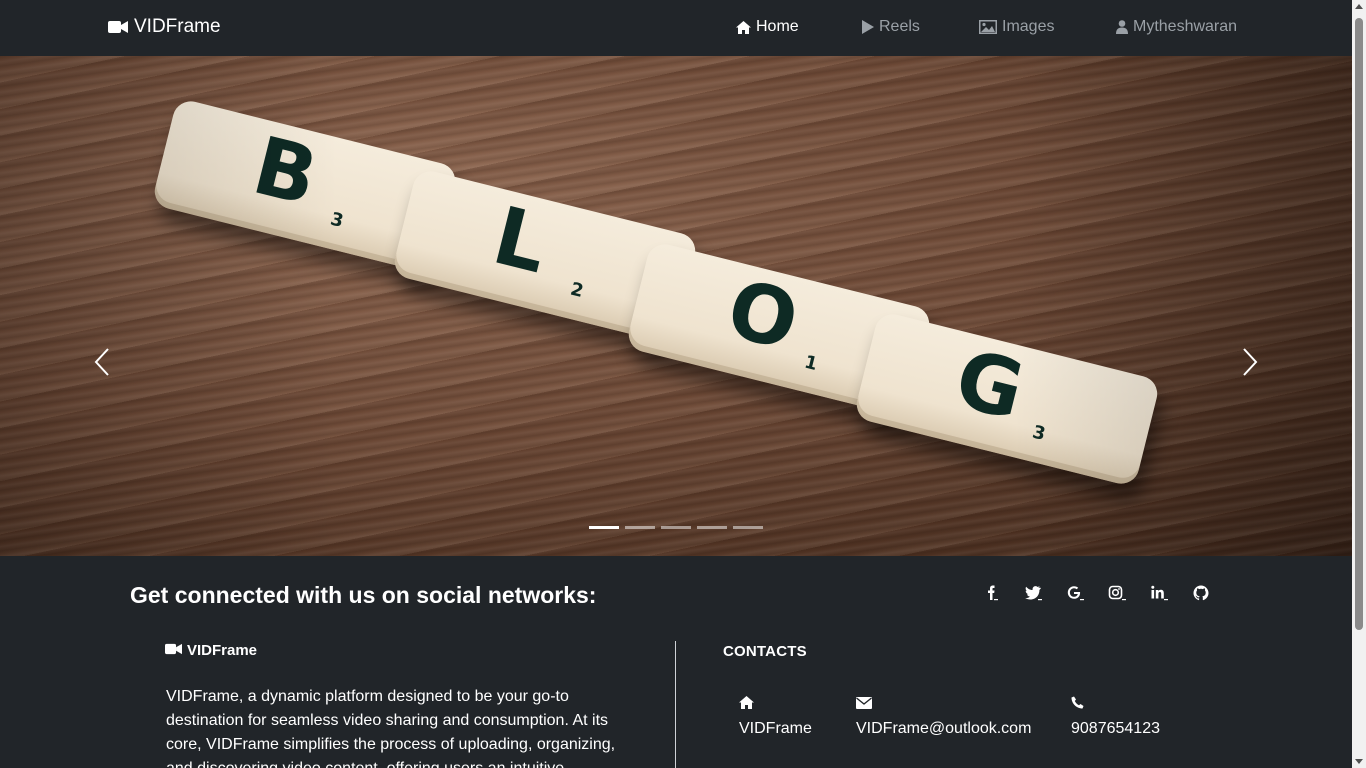 Image resolution: width=1366 pixels, height=768 pixels. I want to click on nav-home: Home, so click(767, 27).